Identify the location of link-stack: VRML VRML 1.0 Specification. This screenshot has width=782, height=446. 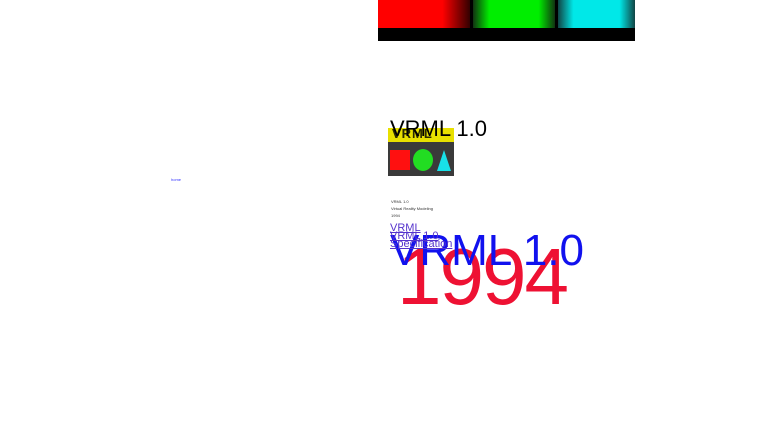
(421, 236).